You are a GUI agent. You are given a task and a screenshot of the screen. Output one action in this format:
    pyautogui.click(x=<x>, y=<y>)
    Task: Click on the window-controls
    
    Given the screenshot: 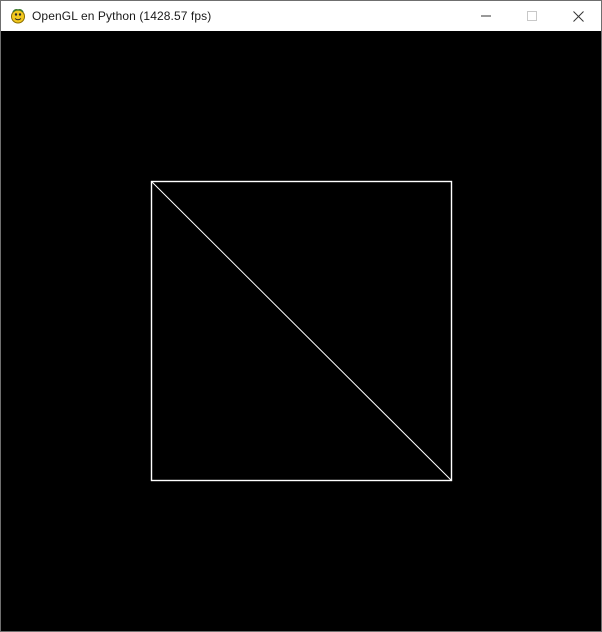 What is the action you would take?
    pyautogui.click(x=532, y=16)
    